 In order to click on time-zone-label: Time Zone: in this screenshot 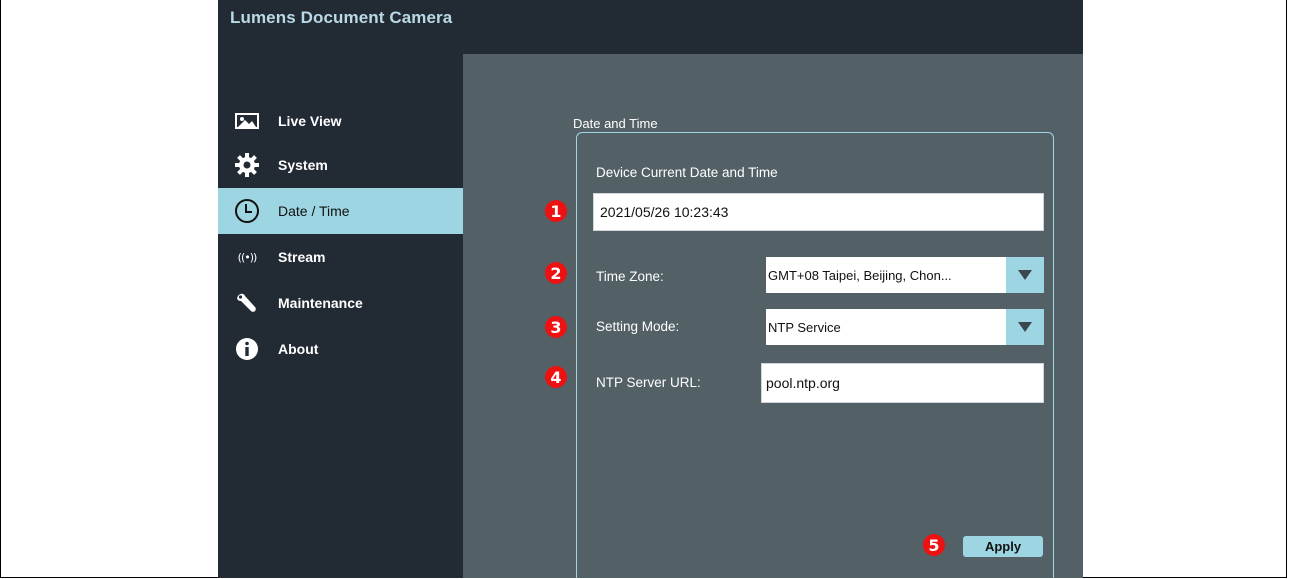, I will do `click(630, 276)`.